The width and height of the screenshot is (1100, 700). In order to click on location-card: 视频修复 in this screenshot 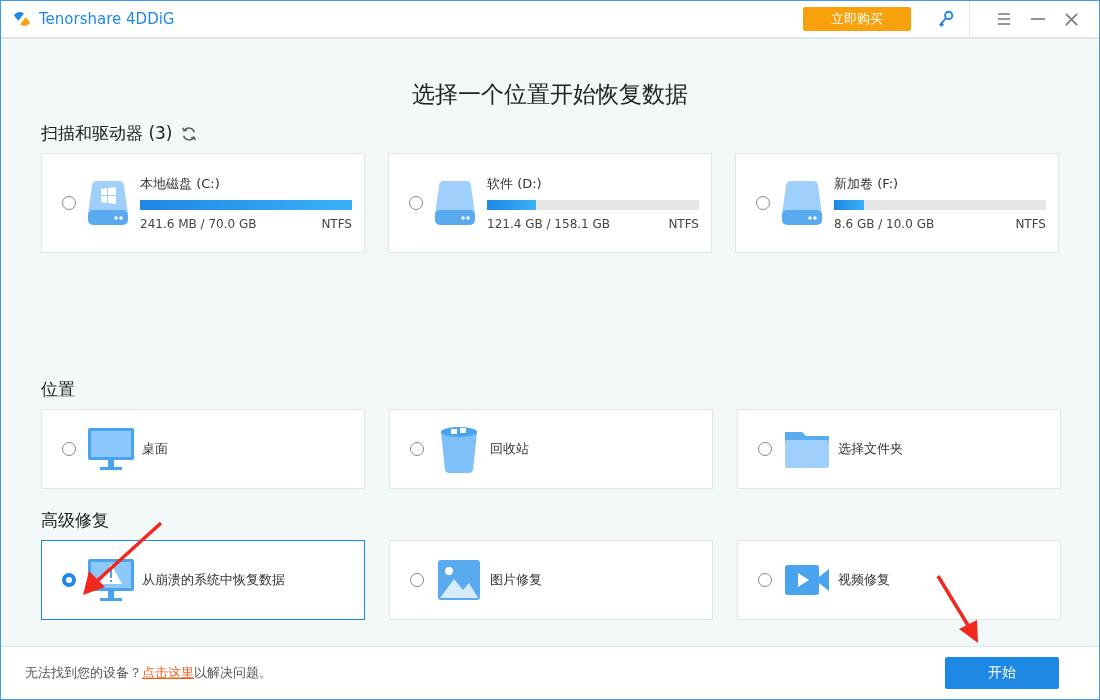, I will do `click(899, 580)`.